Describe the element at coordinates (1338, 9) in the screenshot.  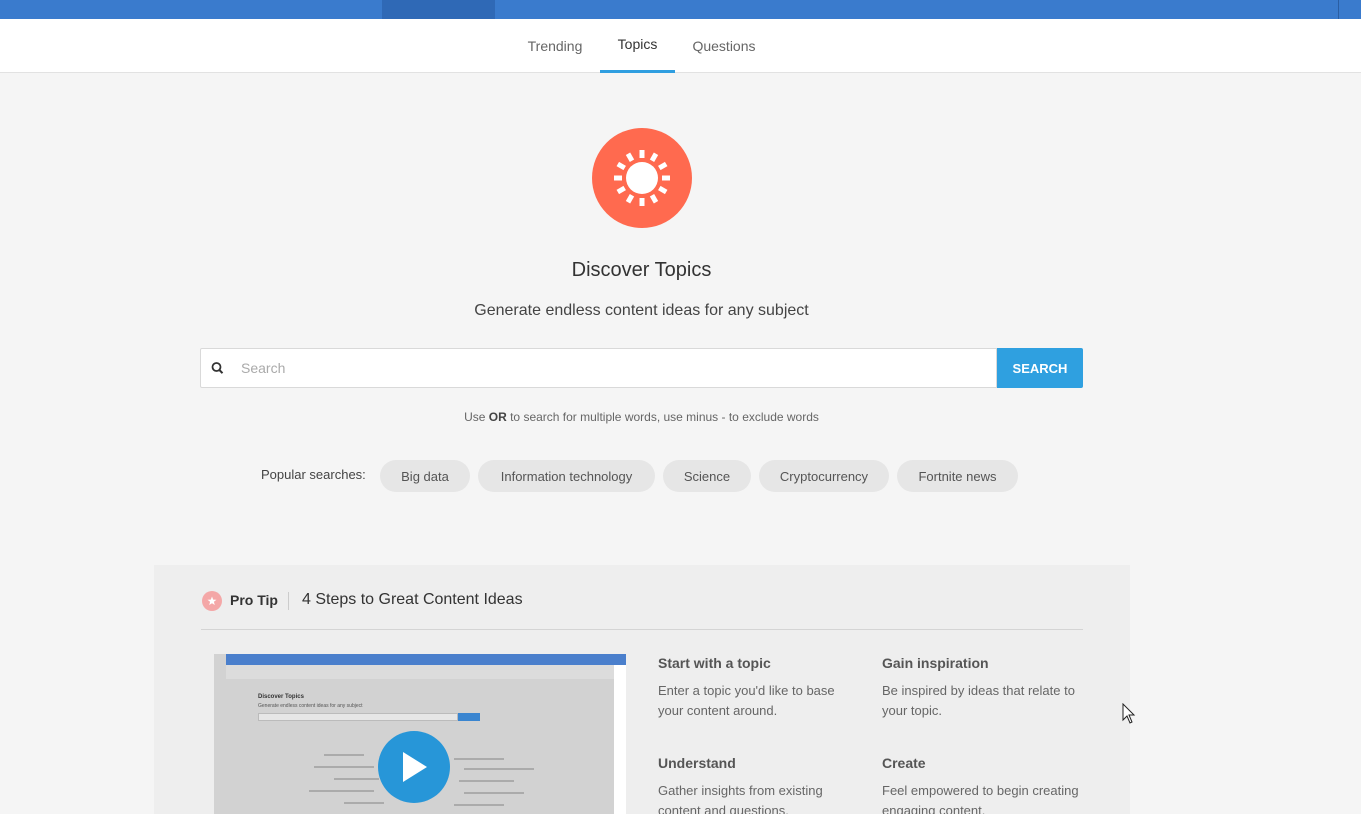
I see `top-bar-divider` at that location.